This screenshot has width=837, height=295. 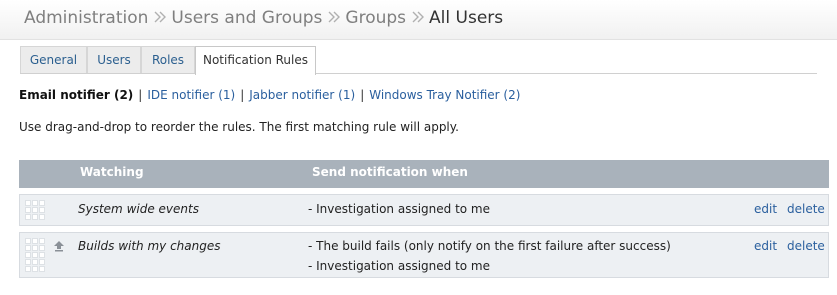 What do you see at coordinates (112, 172) in the screenshot?
I see `column-header-watching: Watching` at bounding box center [112, 172].